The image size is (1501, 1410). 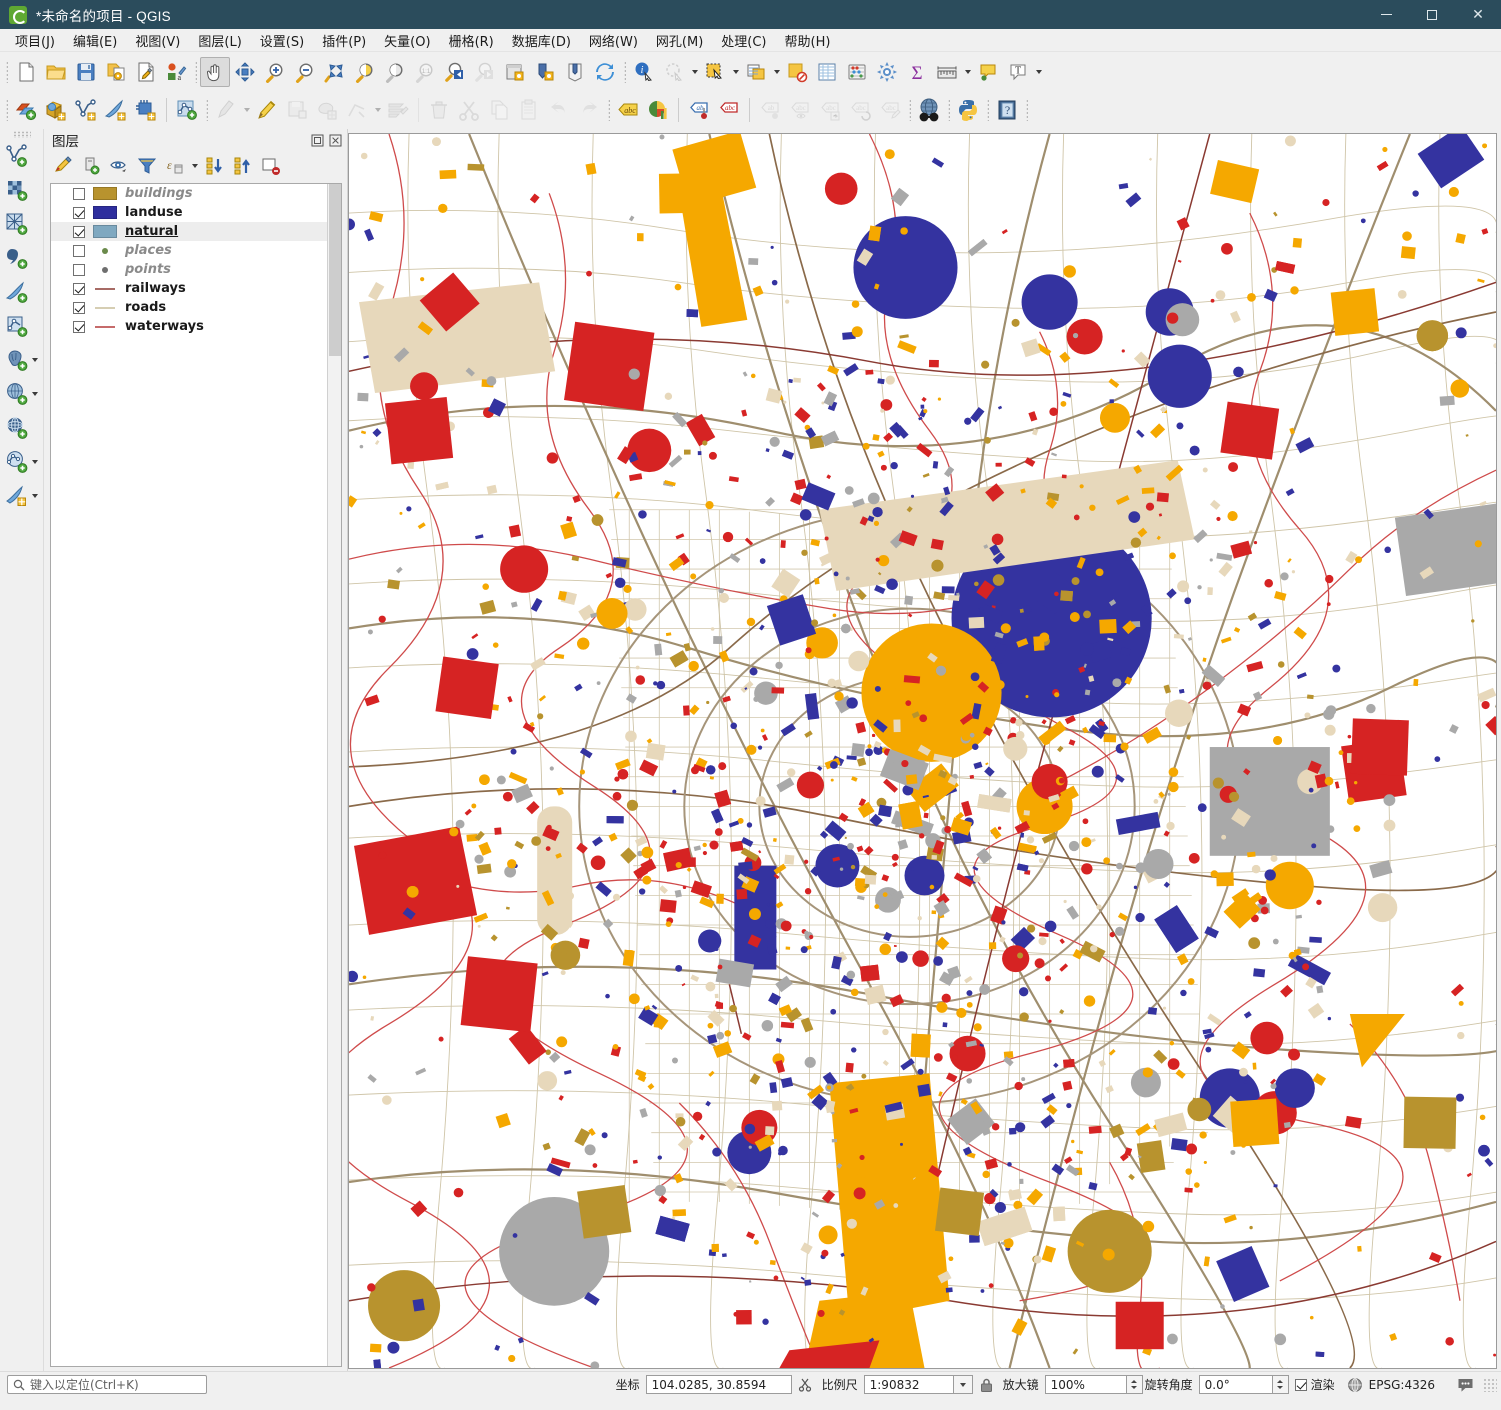 What do you see at coordinates (756, 72) in the screenshot?
I see `open-attribute-table-button` at bounding box center [756, 72].